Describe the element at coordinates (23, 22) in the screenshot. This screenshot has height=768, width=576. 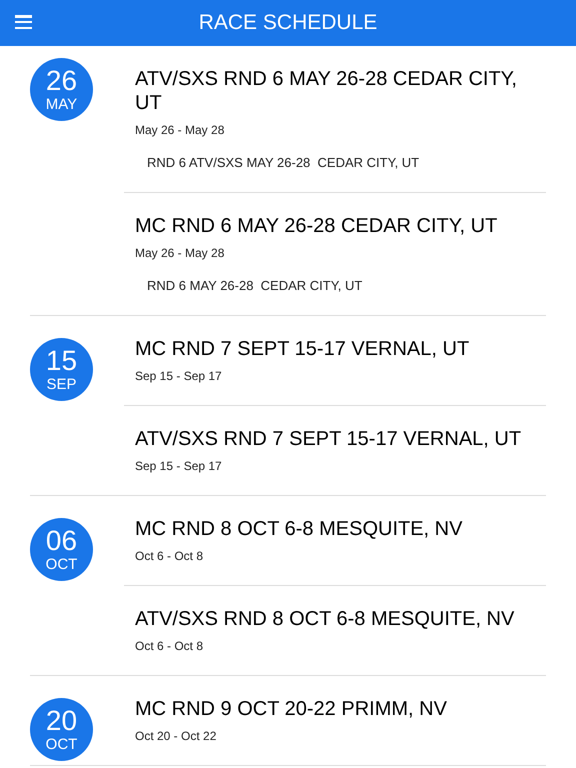
I see `menu-icon` at that location.